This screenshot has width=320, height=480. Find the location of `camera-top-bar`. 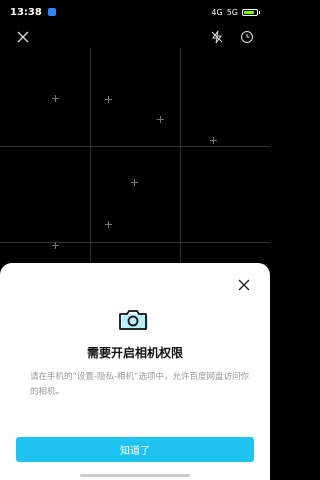

camera-top-bar is located at coordinates (135, 37).